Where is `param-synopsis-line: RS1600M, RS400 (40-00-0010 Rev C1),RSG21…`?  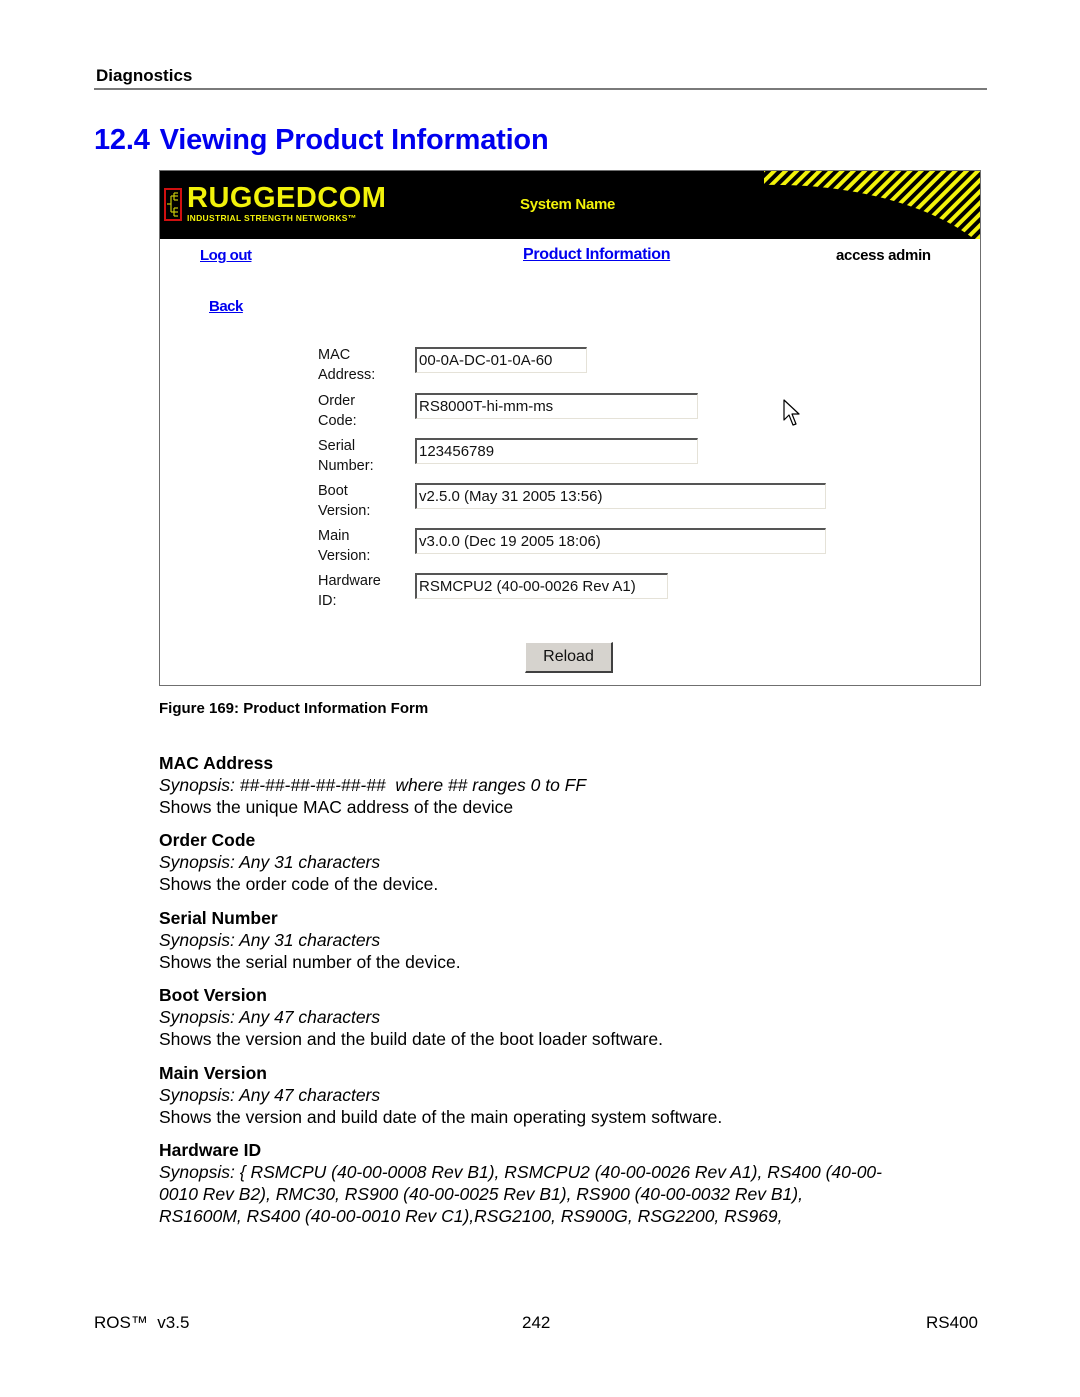 param-synopsis-line: RS1600M, RS400 (40-00-0010 Rev C1),RSG21… is located at coordinates (471, 1216).